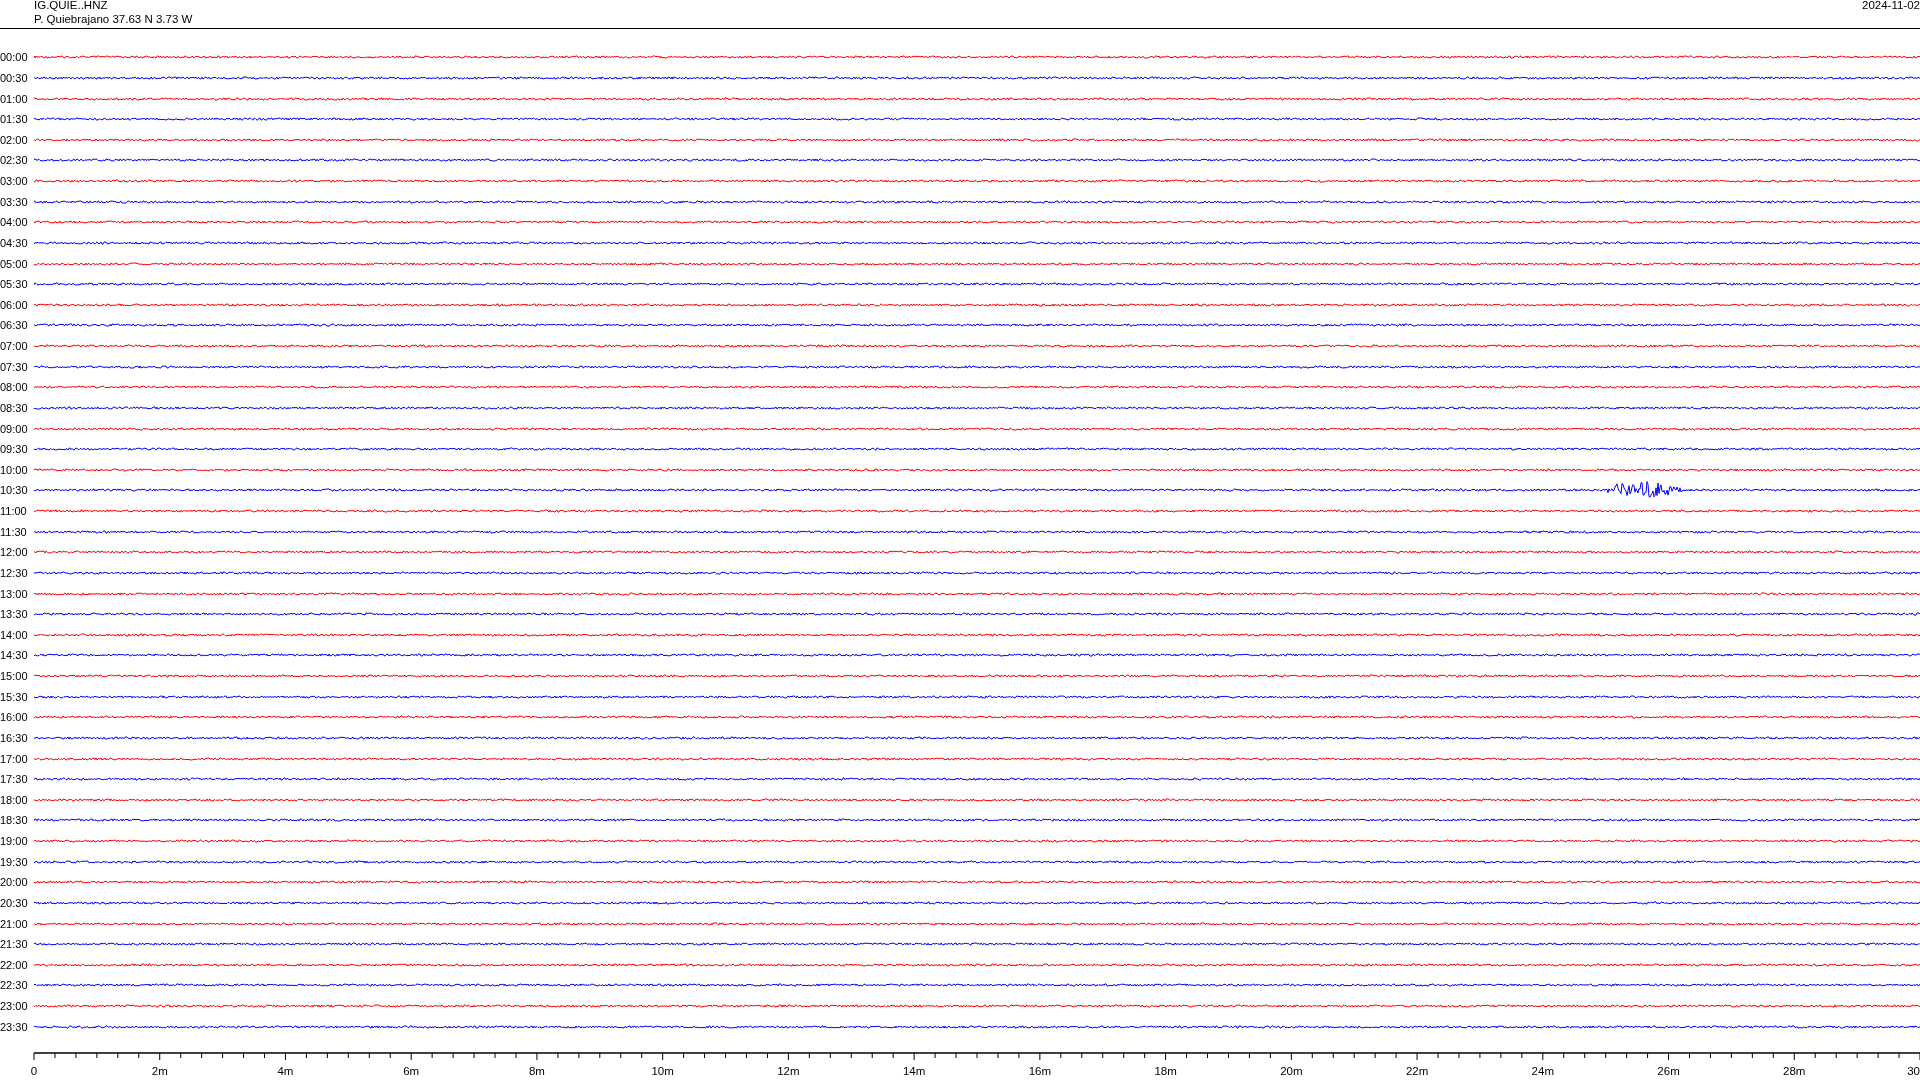 This screenshot has width=1920, height=1080. Describe the element at coordinates (14, 944) in the screenshot. I see `row-time-label: 21:30` at that location.